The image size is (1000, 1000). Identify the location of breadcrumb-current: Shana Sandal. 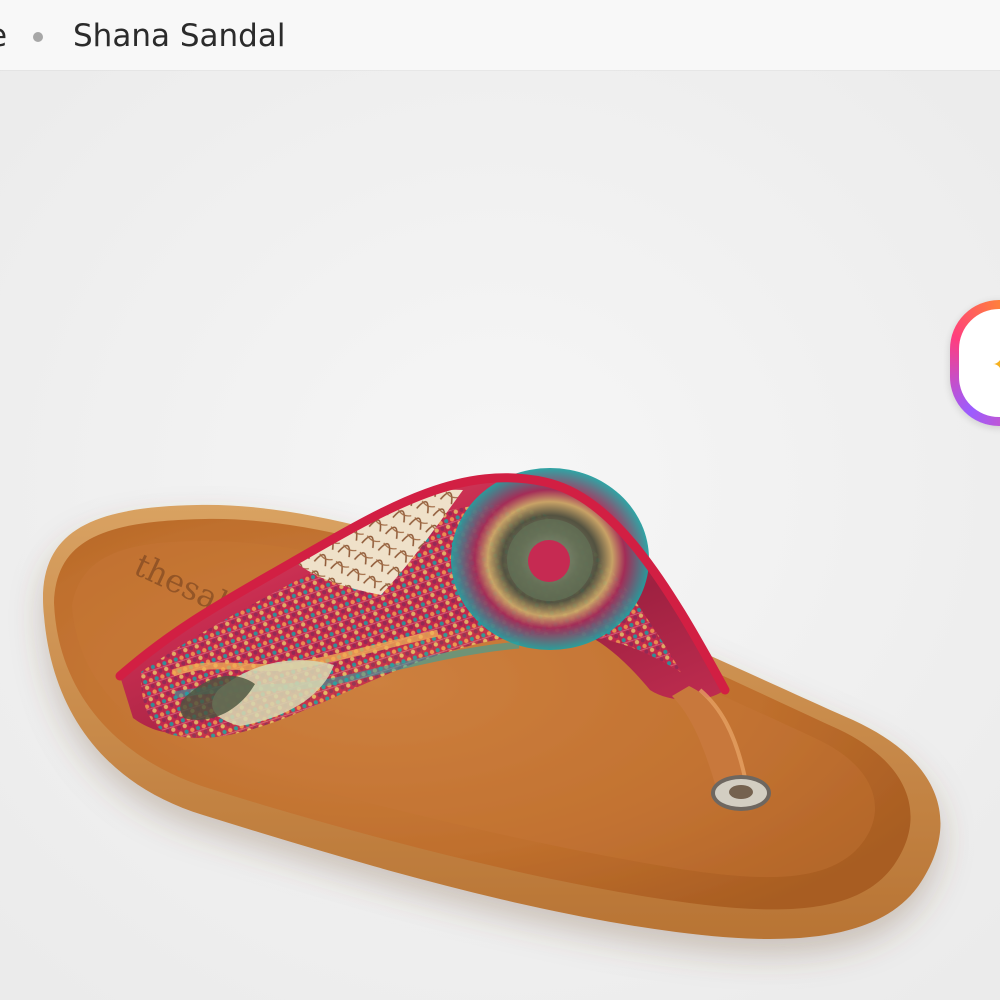
(179, 36).